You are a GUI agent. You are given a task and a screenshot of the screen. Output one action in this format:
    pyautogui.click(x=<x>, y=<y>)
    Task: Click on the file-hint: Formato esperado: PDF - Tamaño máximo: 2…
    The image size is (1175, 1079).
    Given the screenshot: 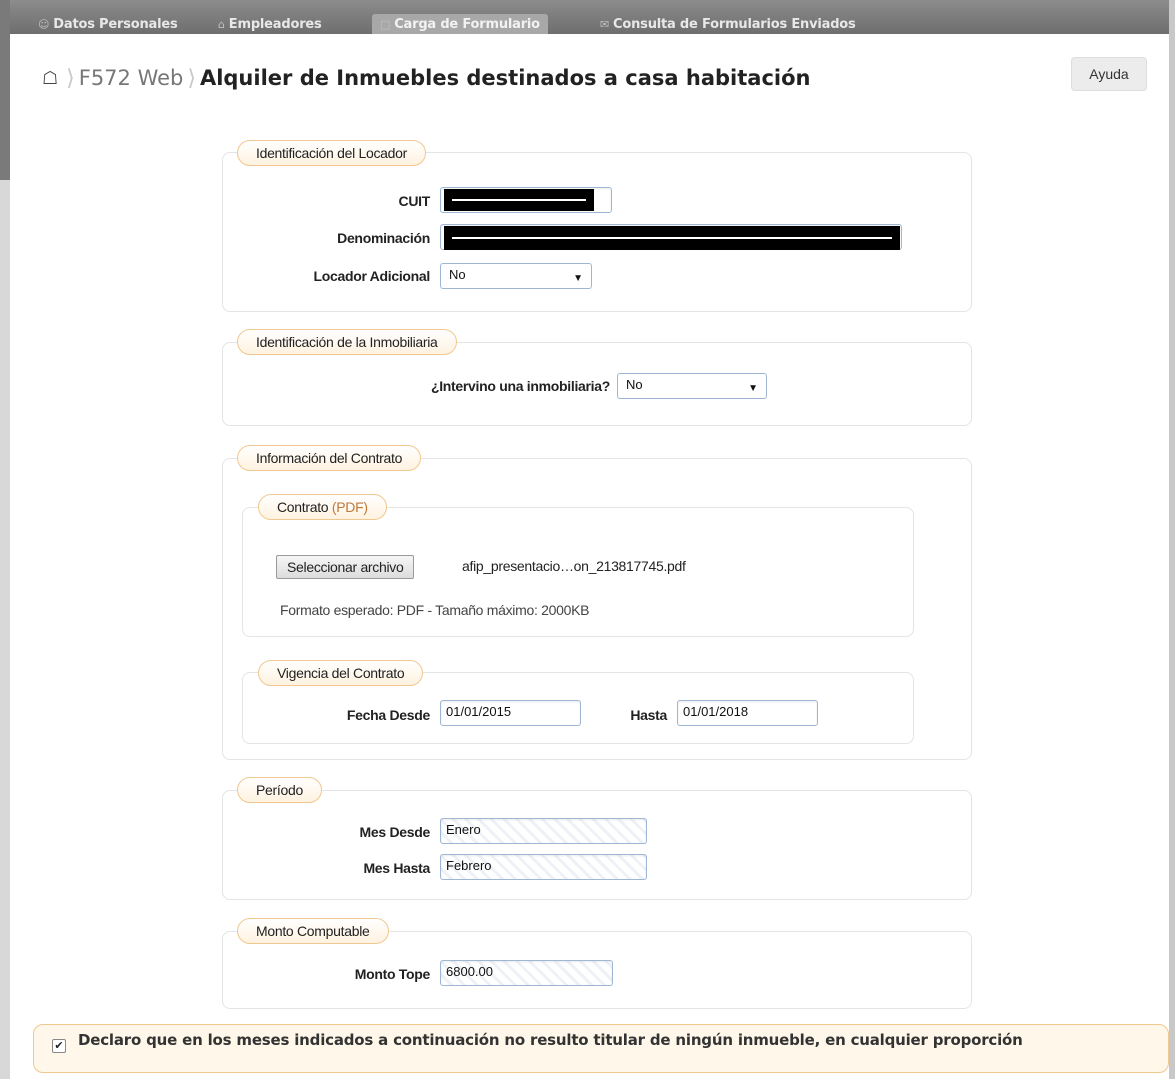 What is the action you would take?
    pyautogui.click(x=435, y=610)
    